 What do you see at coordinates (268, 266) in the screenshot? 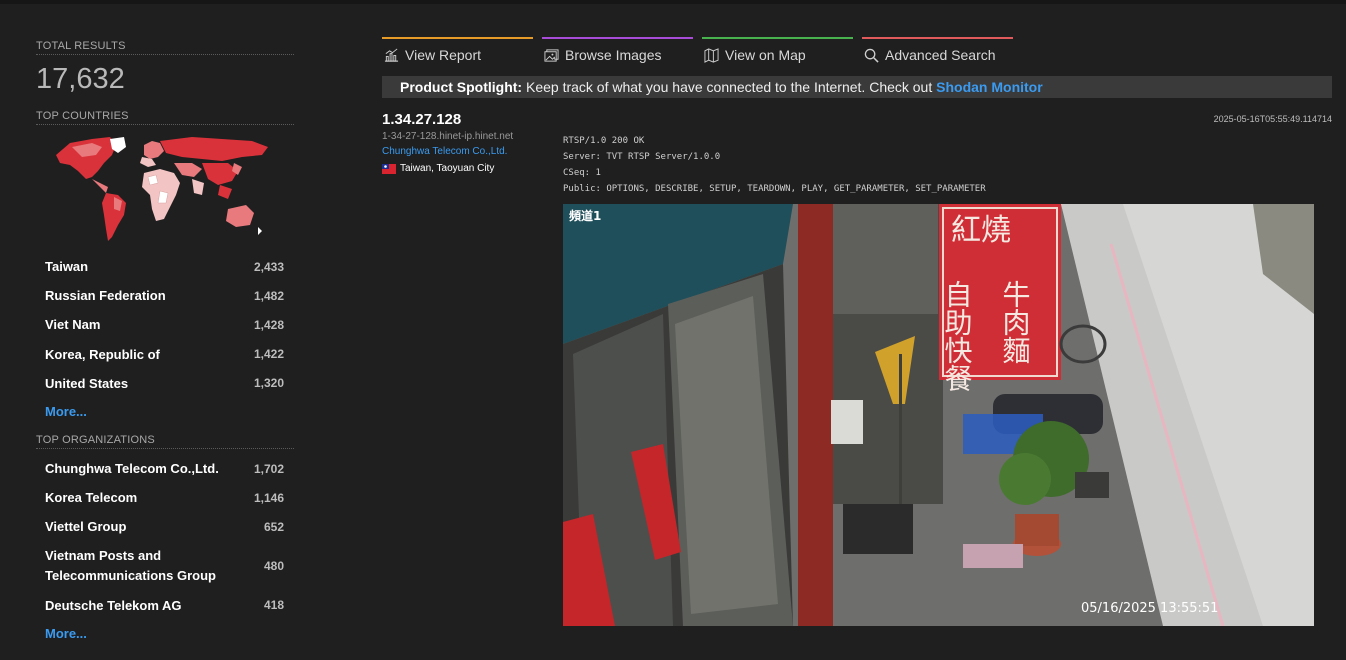
I see `country-count: 2,433` at bounding box center [268, 266].